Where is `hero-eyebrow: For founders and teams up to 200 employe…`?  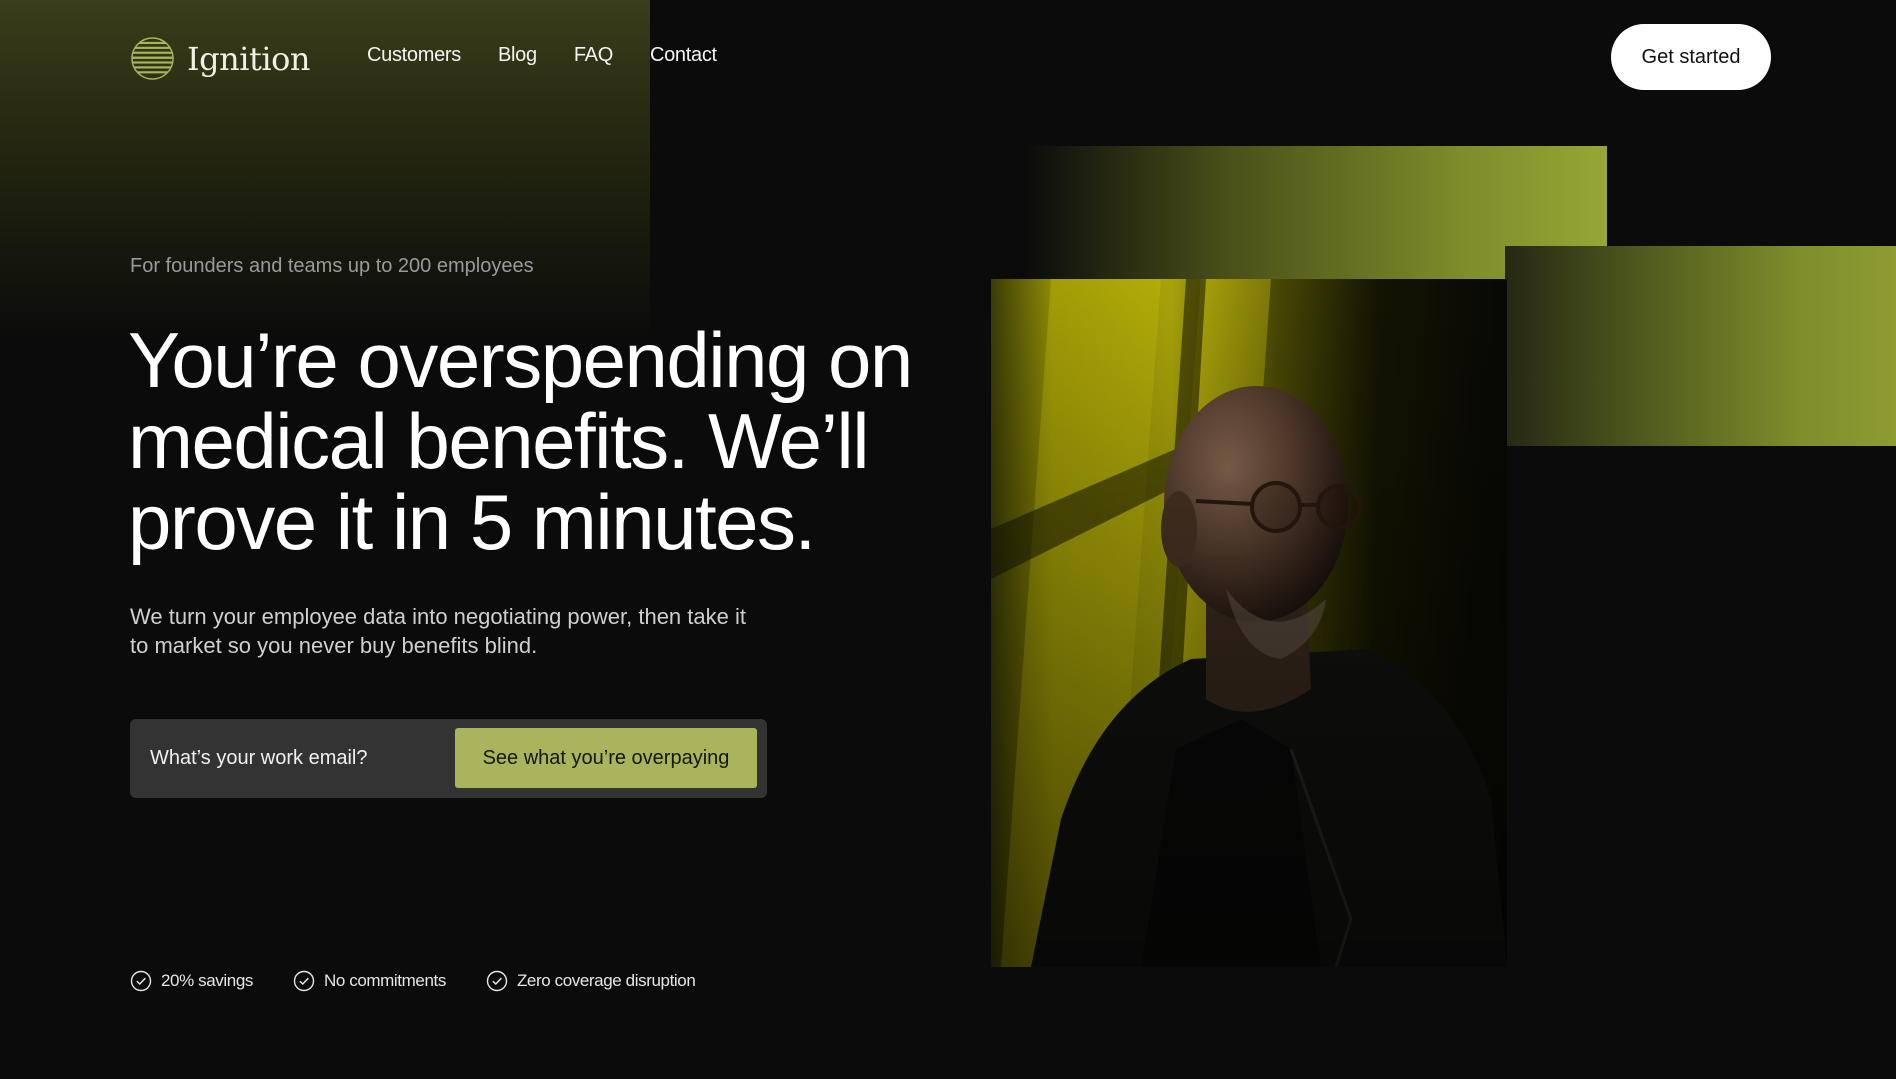
hero-eyebrow: For founders and teams up to 200 employe… is located at coordinates (332, 266).